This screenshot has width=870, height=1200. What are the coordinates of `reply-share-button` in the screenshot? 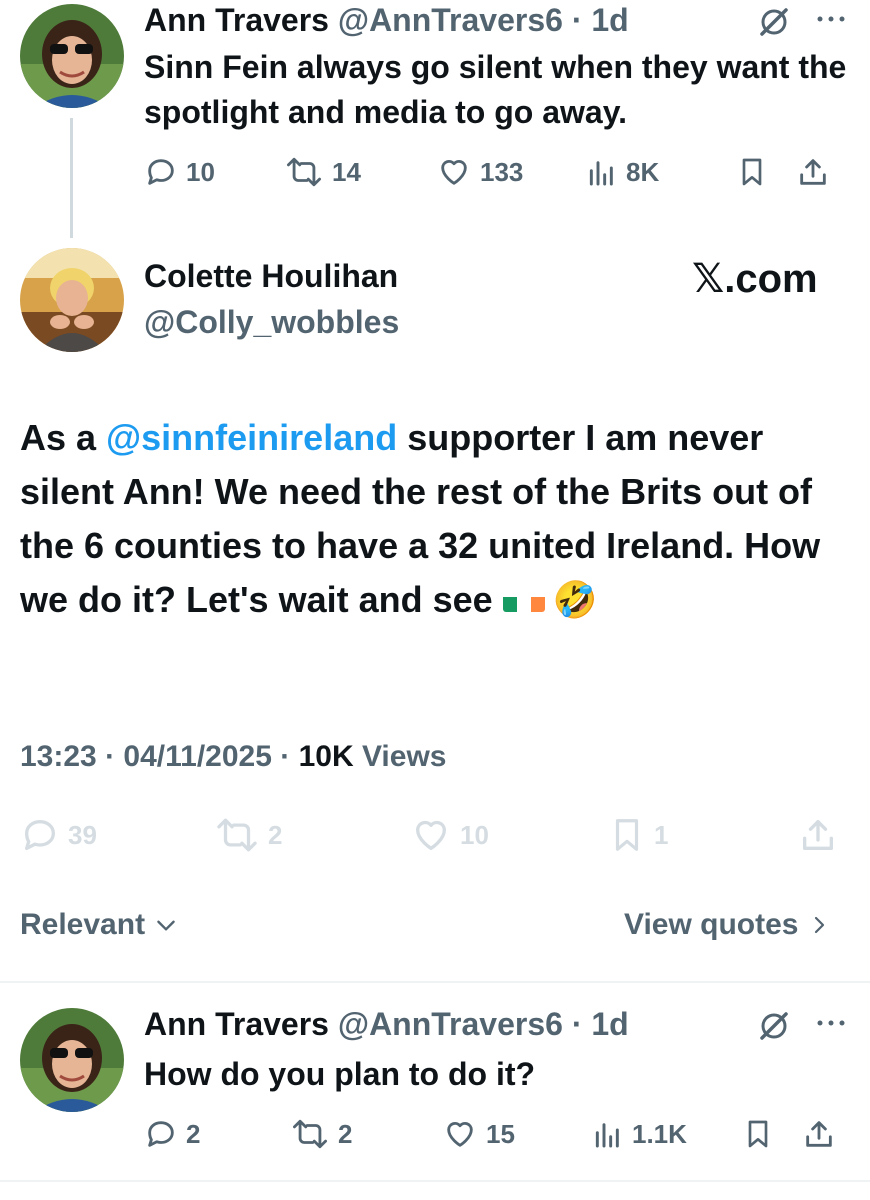 It's located at (819, 1134).